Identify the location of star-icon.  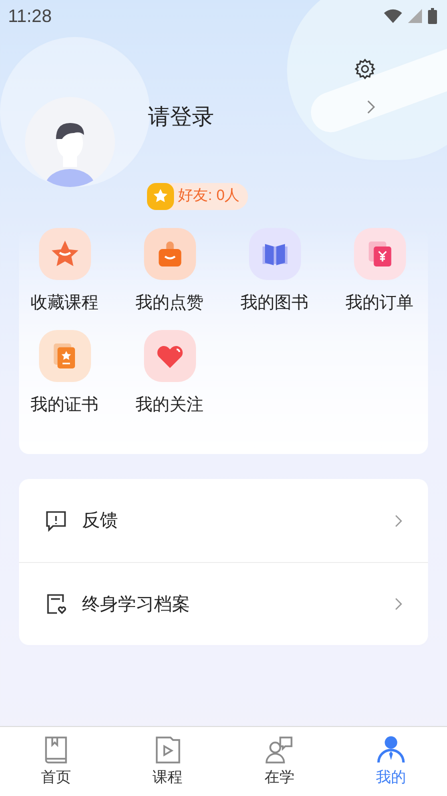
(64, 254).